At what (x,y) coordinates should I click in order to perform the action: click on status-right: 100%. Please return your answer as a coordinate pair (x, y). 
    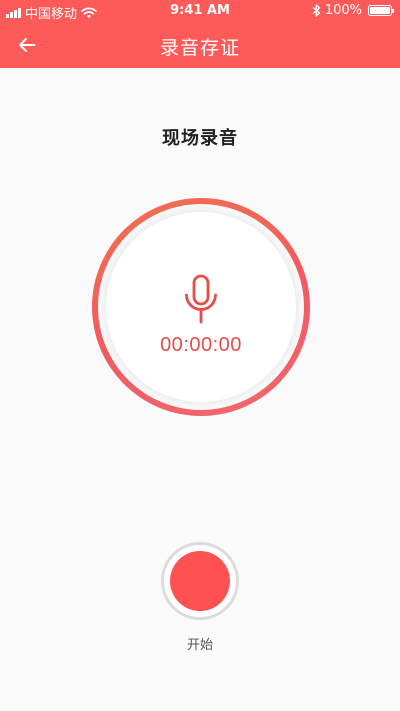
    Looking at the image, I should click on (353, 10).